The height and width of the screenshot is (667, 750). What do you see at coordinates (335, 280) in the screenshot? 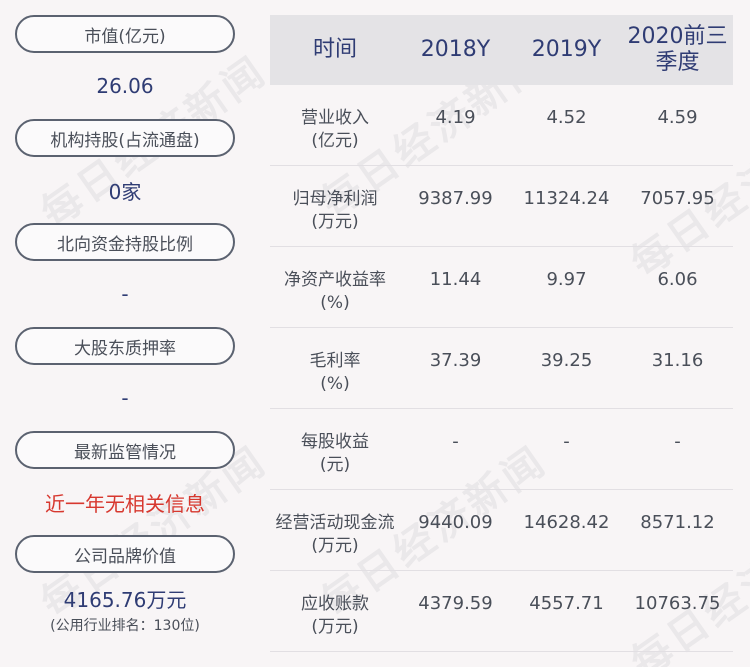
I see `row-label-metric: 净资产收益率` at bounding box center [335, 280].